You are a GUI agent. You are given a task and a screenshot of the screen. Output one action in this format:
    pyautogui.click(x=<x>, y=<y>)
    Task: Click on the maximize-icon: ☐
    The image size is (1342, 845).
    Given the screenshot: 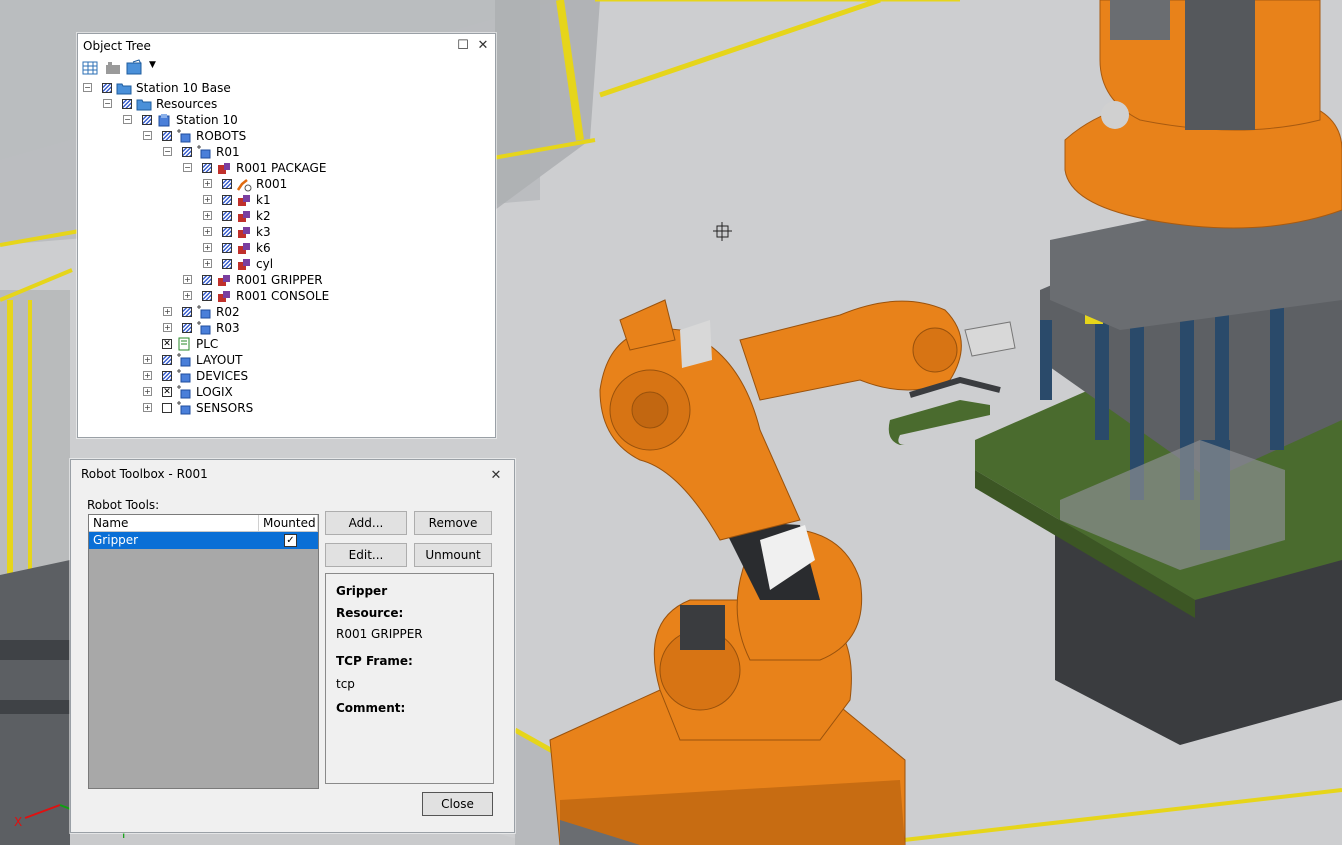 What is the action you would take?
    pyautogui.click(x=463, y=46)
    